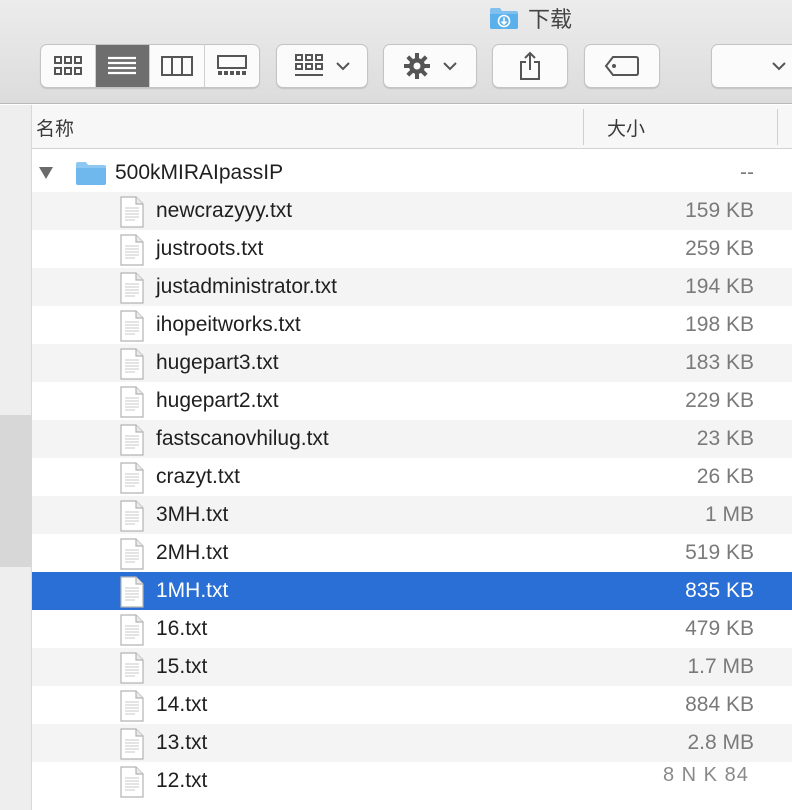  I want to click on file-size: 194 KB, so click(719, 286).